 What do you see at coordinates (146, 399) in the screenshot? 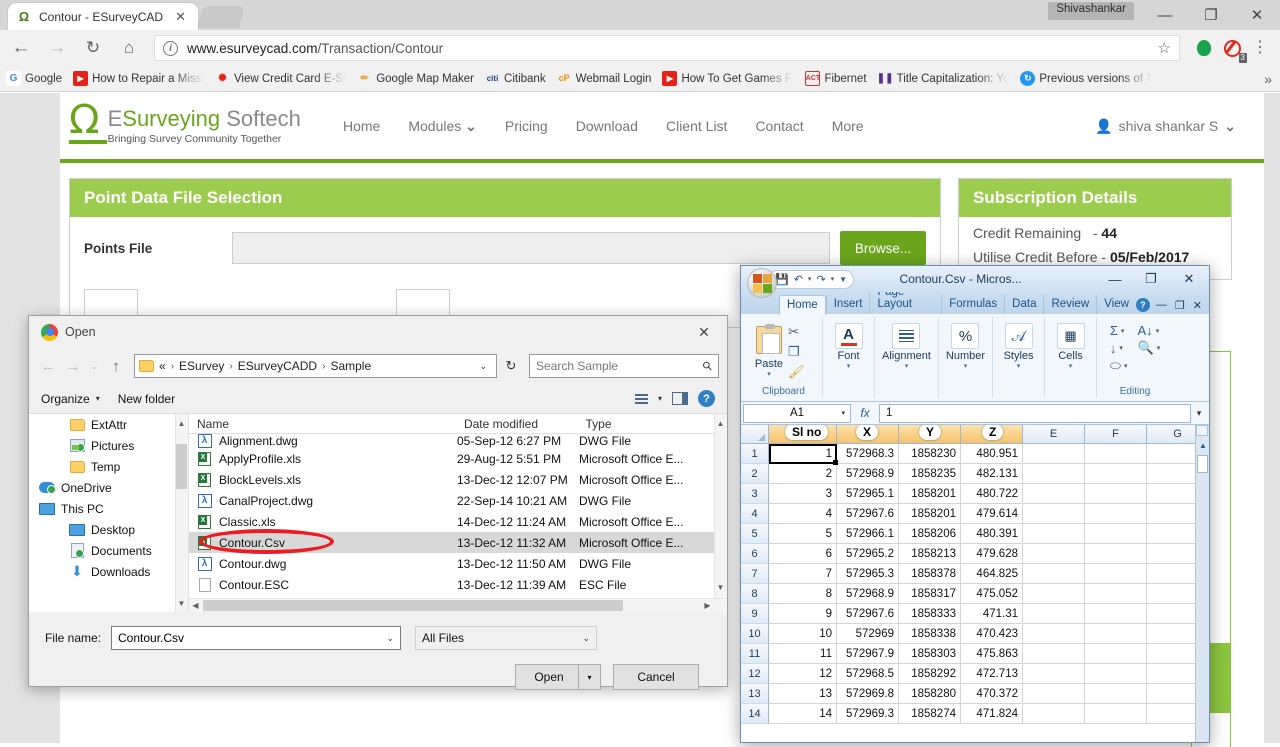
I see `new-folder-button: New folder` at bounding box center [146, 399].